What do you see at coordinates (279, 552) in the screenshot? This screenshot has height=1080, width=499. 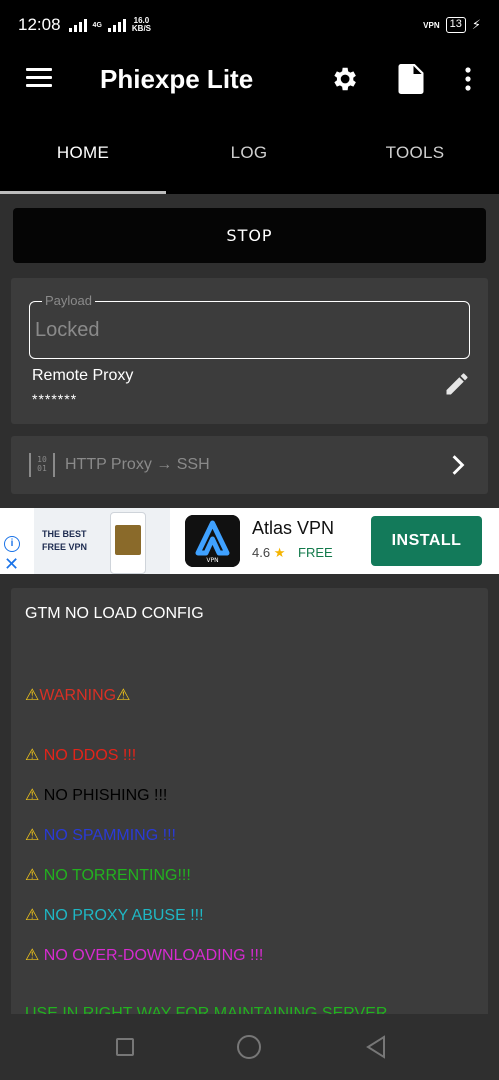 I see `star-icon: ★` at bounding box center [279, 552].